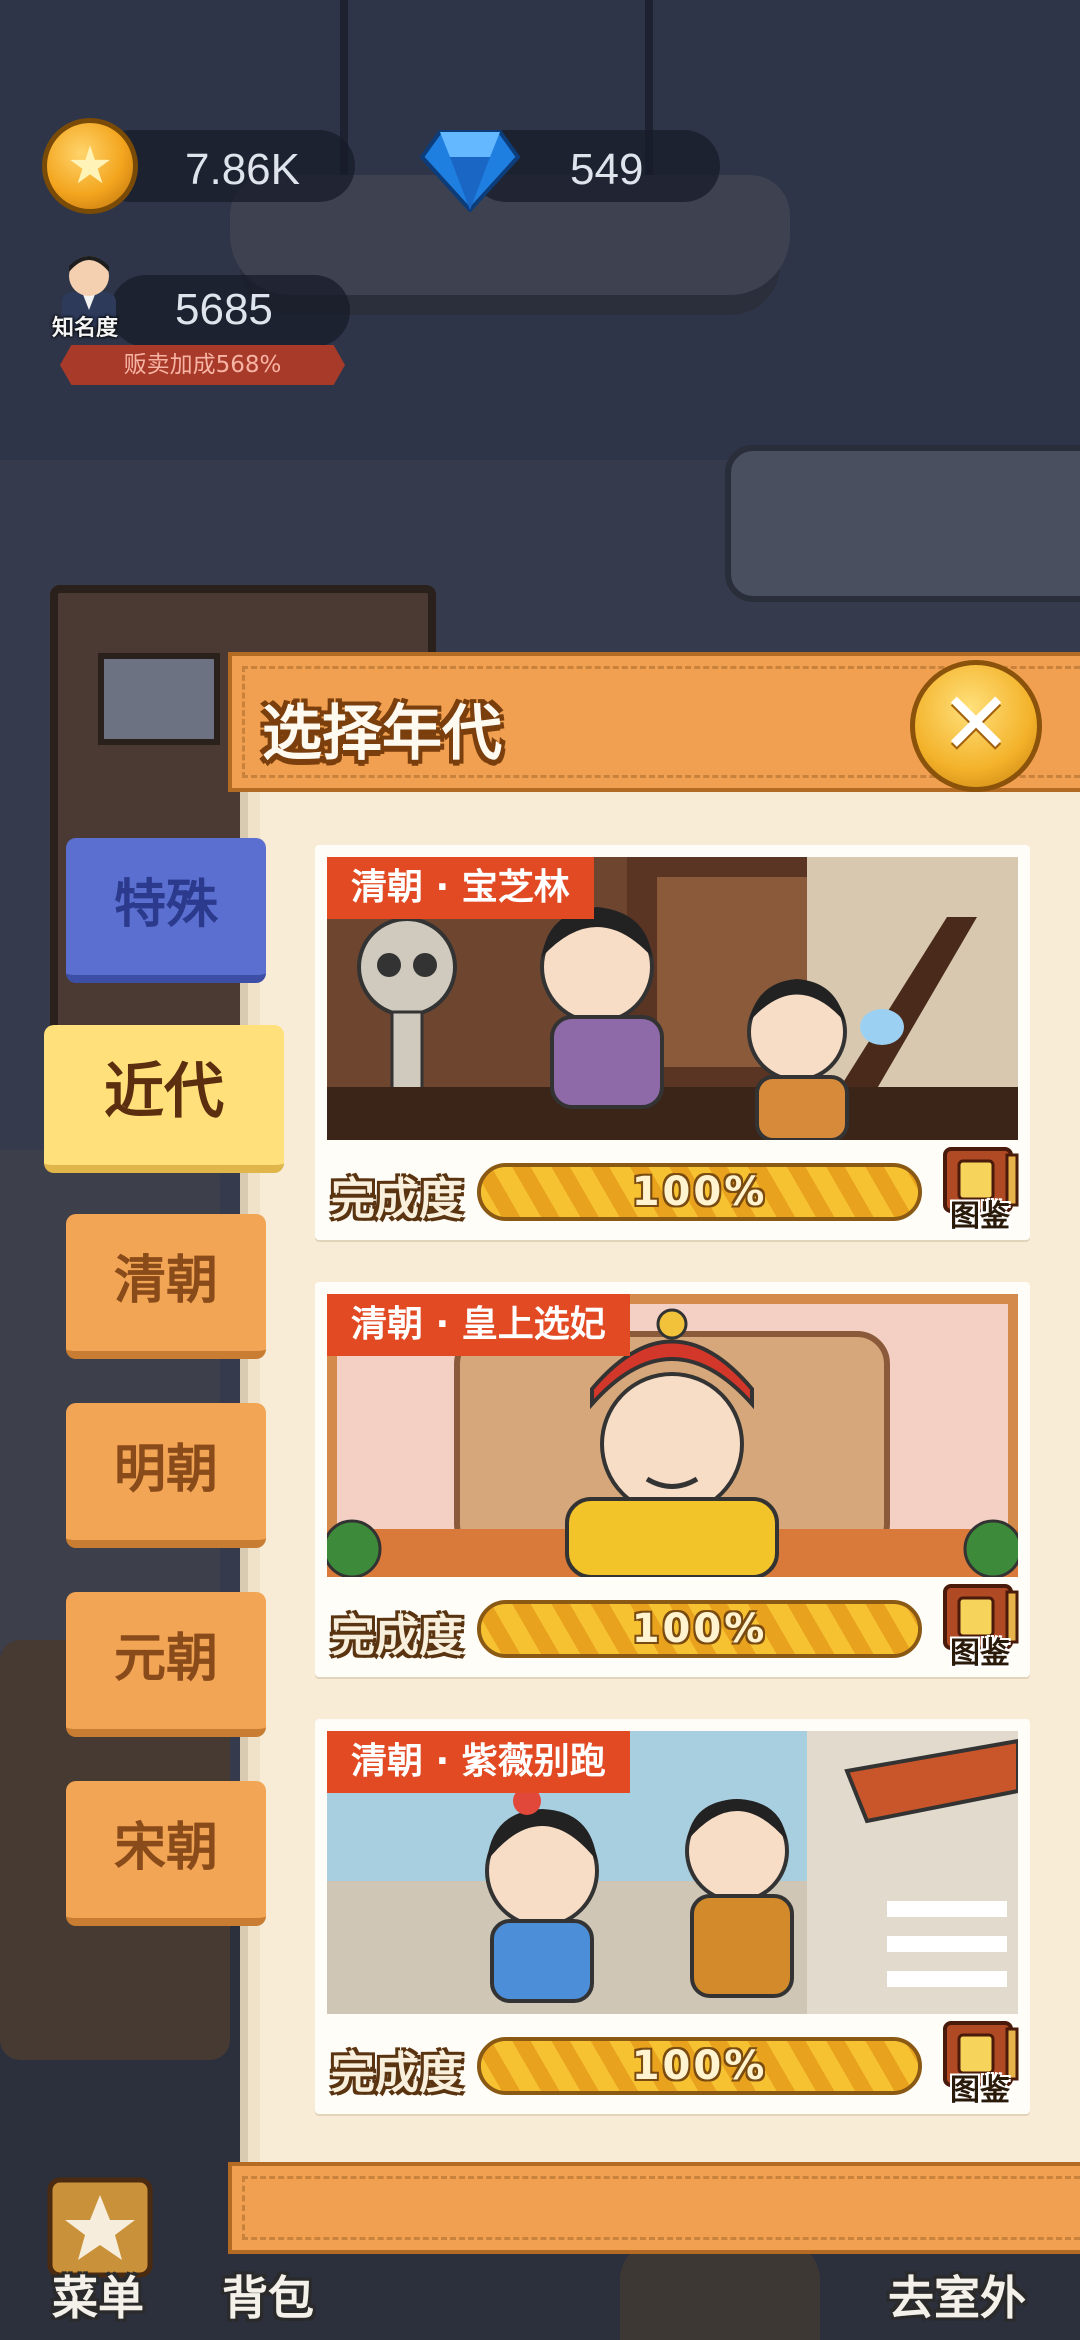 Image resolution: width=1080 pixels, height=2340 pixels. Describe the element at coordinates (165, 1470) in the screenshot. I see `tab-label: 明朝` at that location.